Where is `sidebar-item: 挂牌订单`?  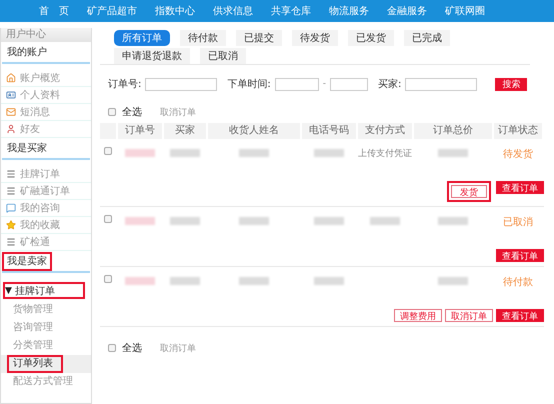 sidebar-item: 挂牌订单 is located at coordinates (46, 174).